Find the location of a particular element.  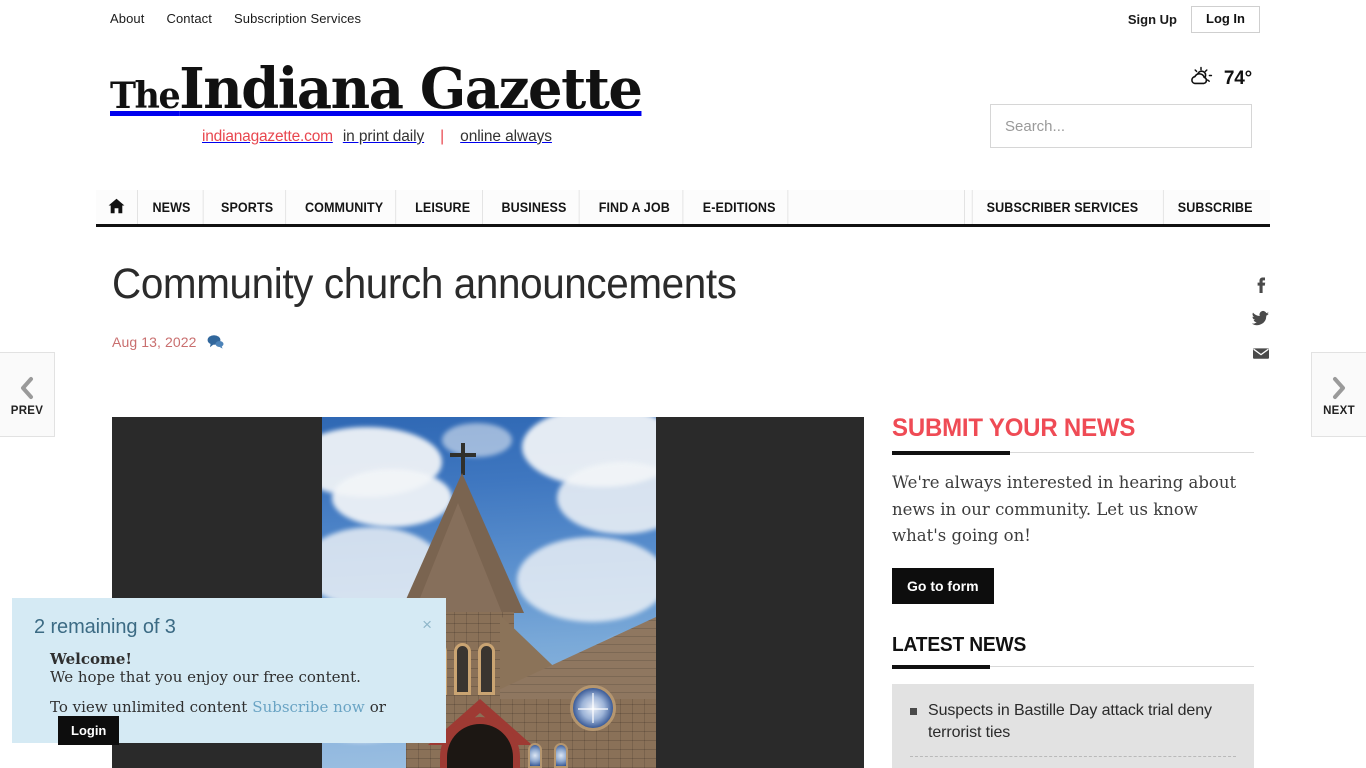

paywall-title: 2 remaining of 3 is located at coordinates (105, 627).